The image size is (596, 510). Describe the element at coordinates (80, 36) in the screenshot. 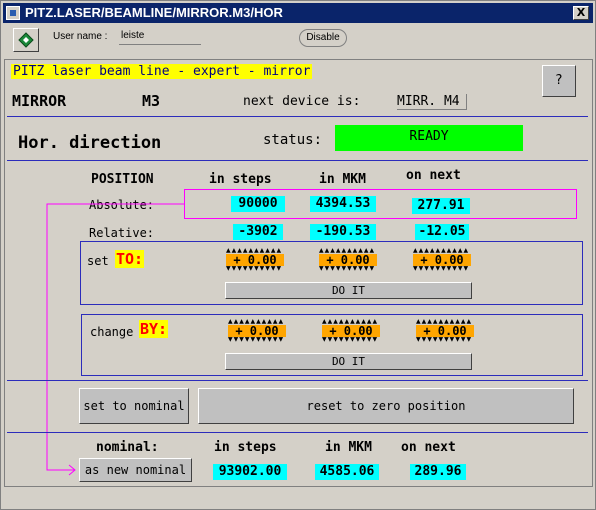

I see `user-name-label: User name :` at that location.